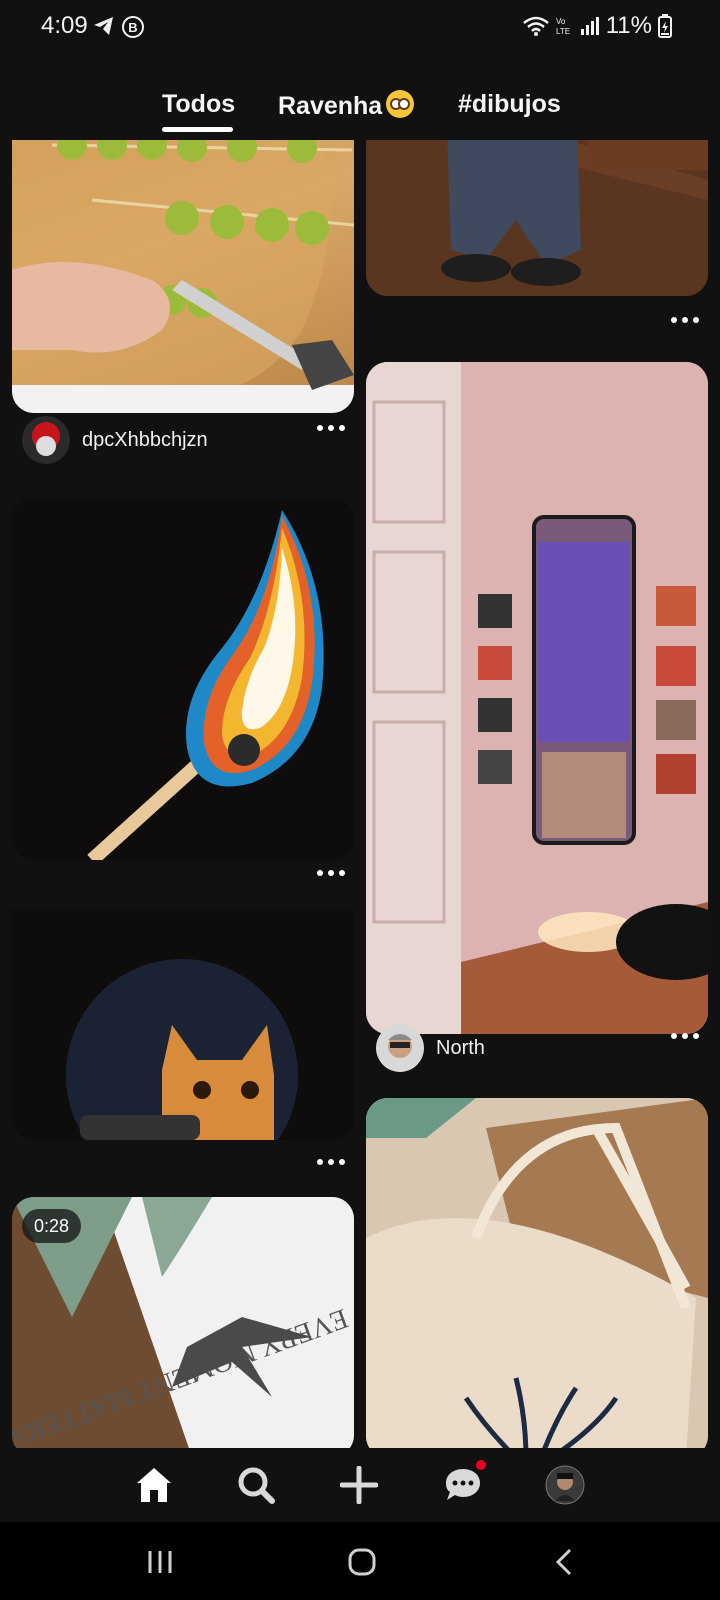  I want to click on recents-icon, so click(160, 1562).